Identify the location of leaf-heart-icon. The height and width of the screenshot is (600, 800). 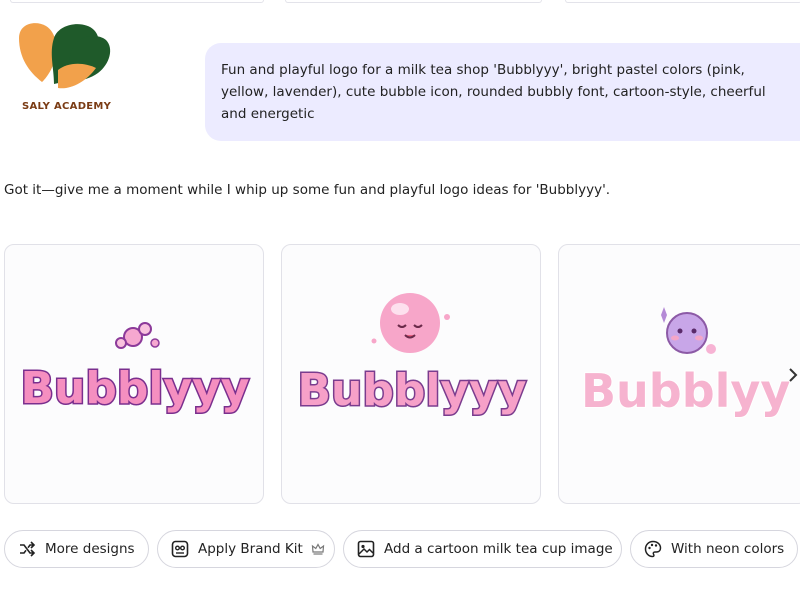
(65, 56).